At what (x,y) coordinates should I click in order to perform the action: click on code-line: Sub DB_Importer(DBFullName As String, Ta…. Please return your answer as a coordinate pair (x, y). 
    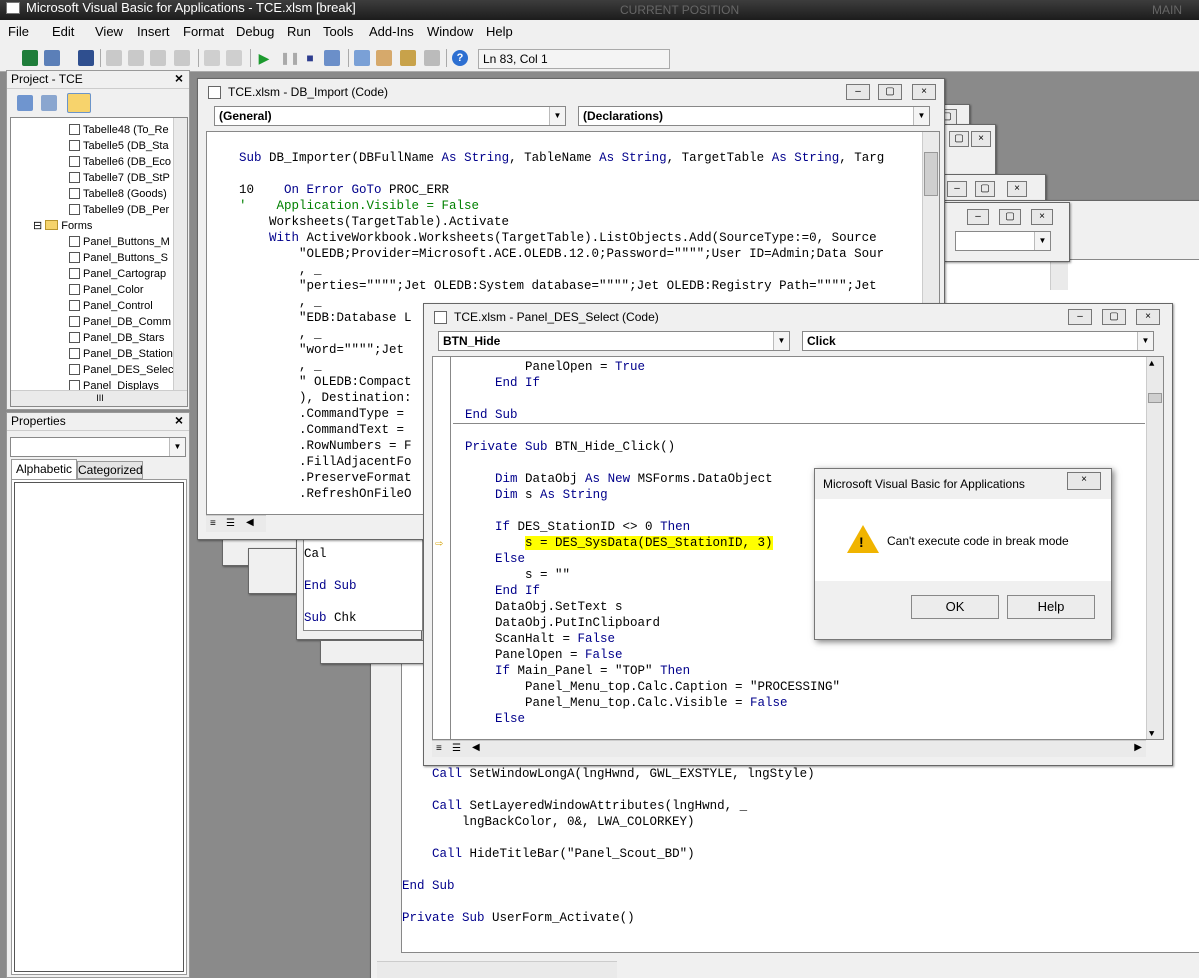
    Looking at the image, I should click on (561, 158).